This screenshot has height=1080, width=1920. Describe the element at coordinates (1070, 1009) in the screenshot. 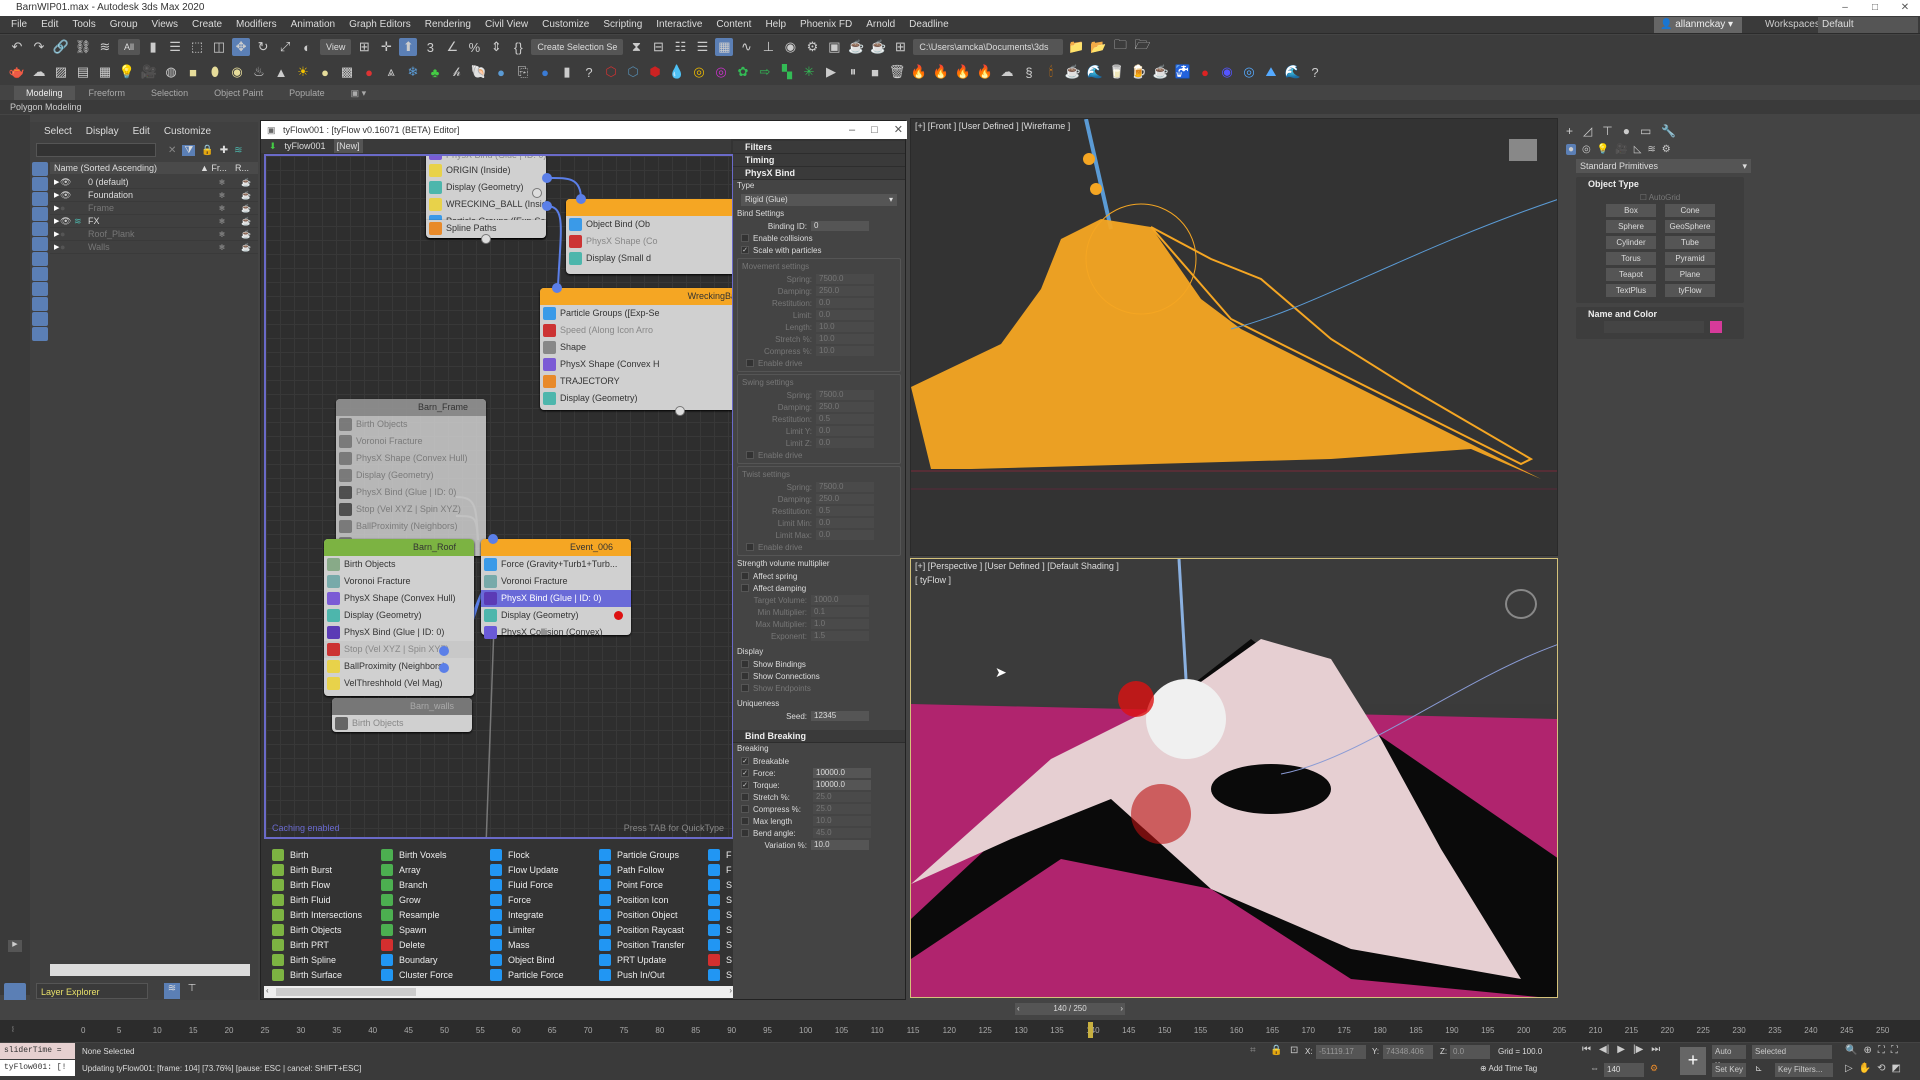

I see `time-slider: ‹ 140 / 250 ›` at that location.